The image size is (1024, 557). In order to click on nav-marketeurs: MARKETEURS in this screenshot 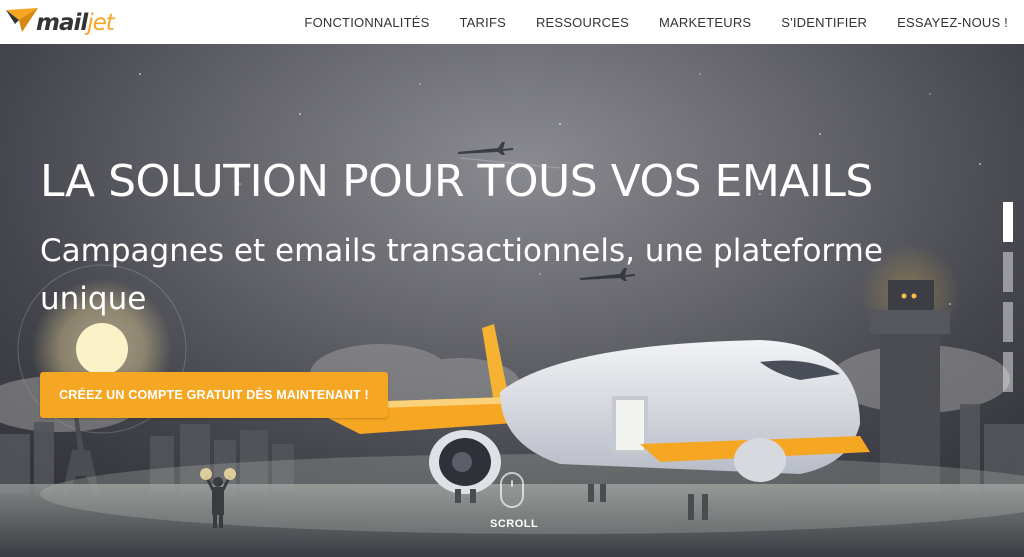, I will do `click(705, 22)`.